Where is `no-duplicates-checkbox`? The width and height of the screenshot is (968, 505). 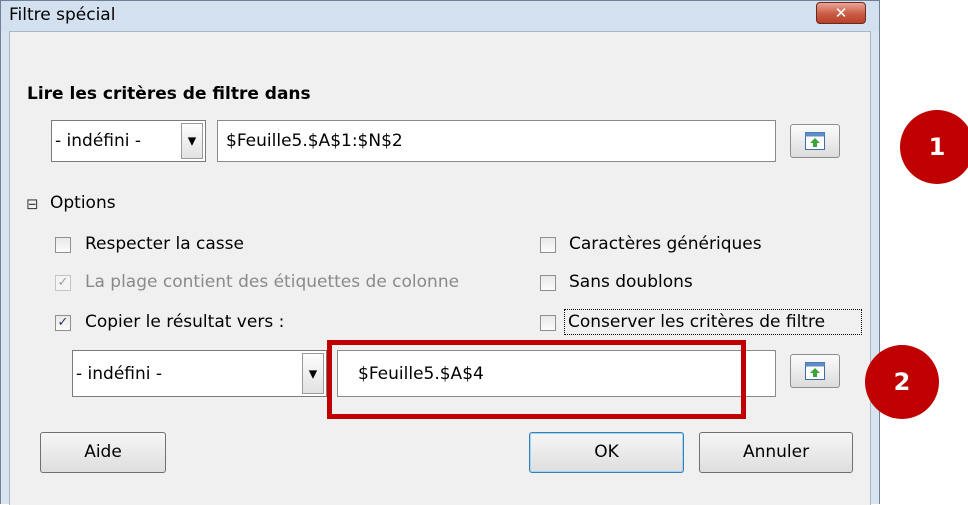
no-duplicates-checkbox is located at coordinates (548, 283).